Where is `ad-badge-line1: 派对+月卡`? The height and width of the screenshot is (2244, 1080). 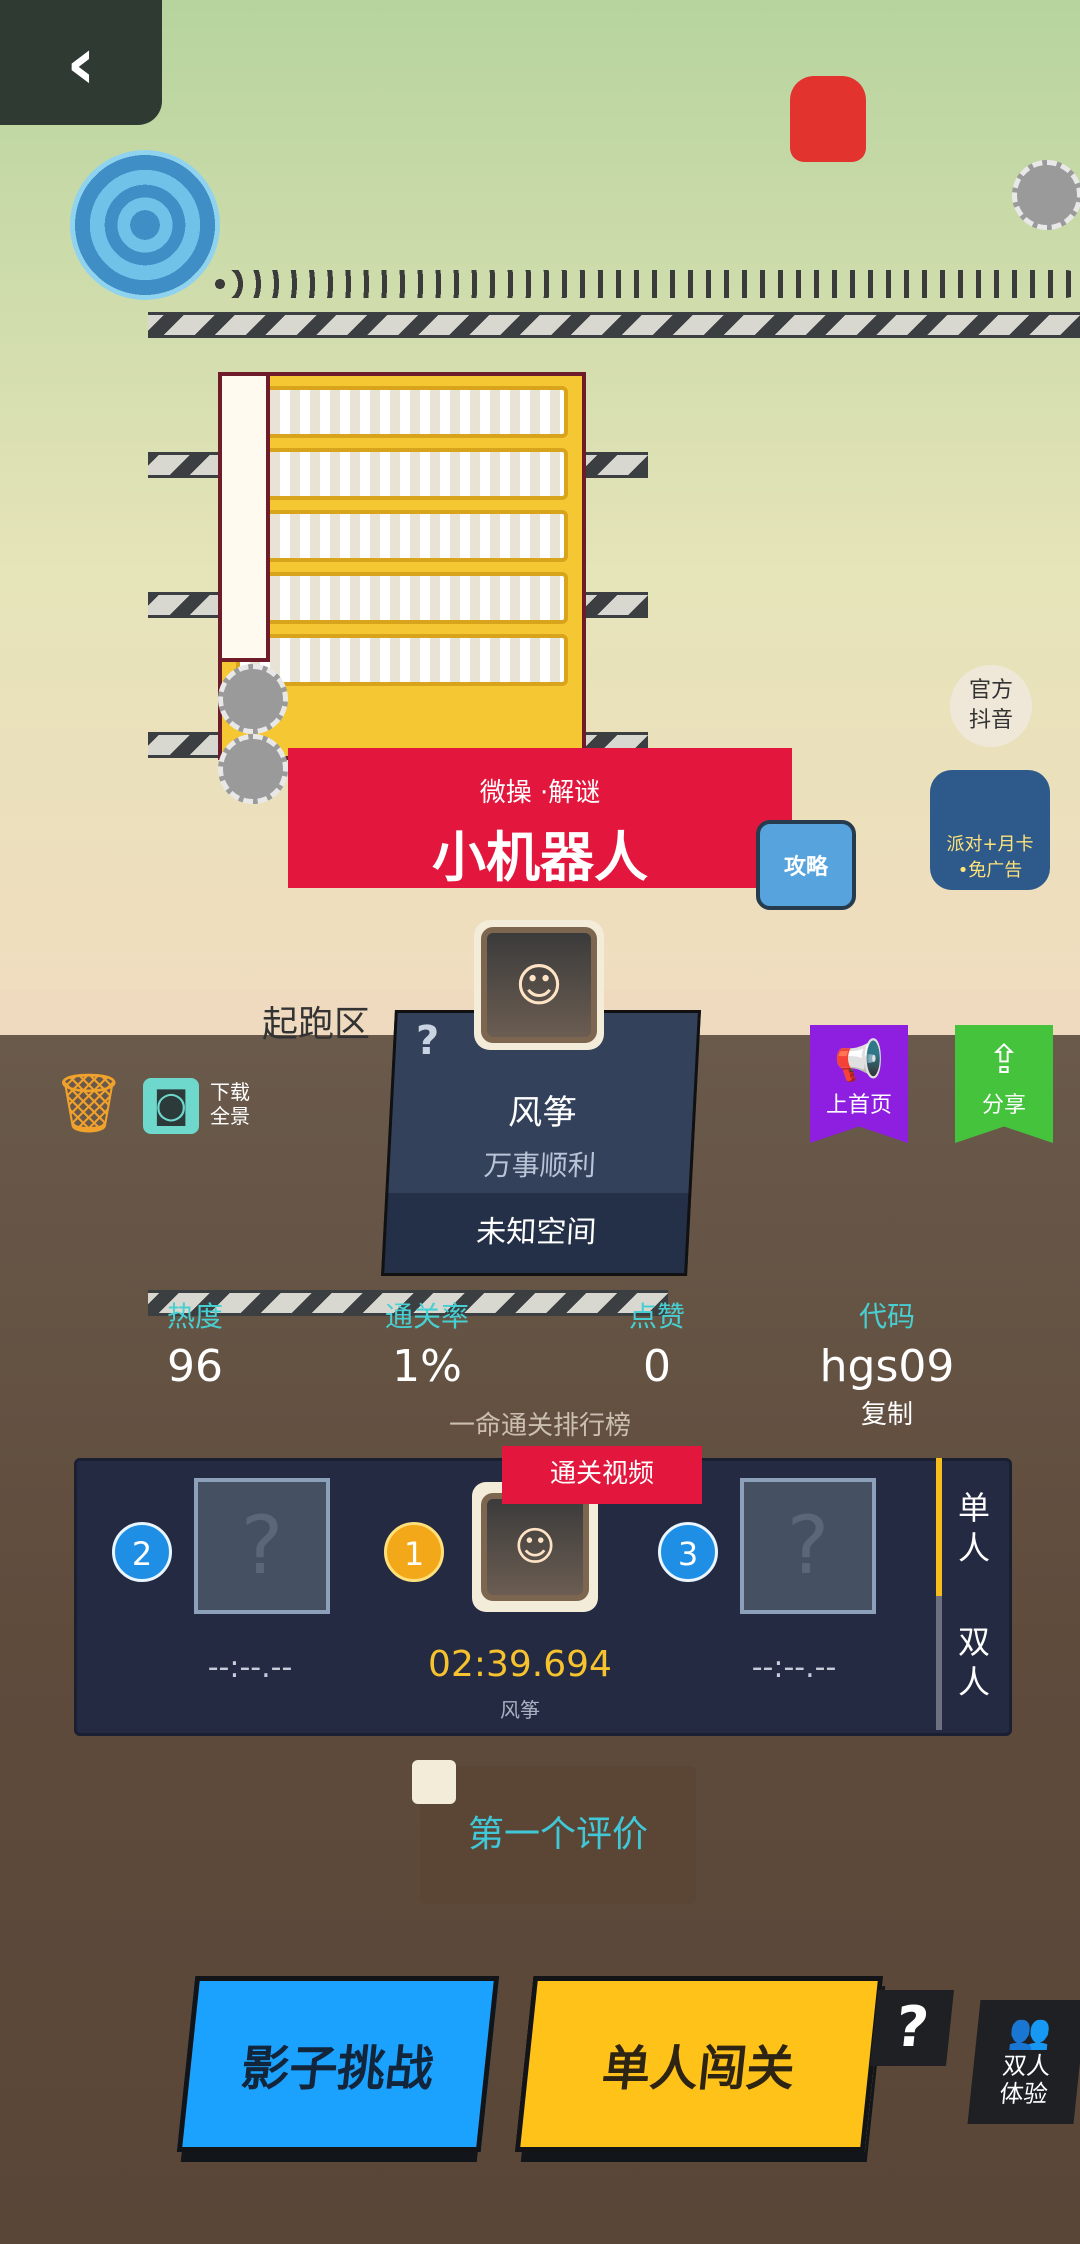 ad-badge-line1: 派对+月卡 is located at coordinates (990, 844).